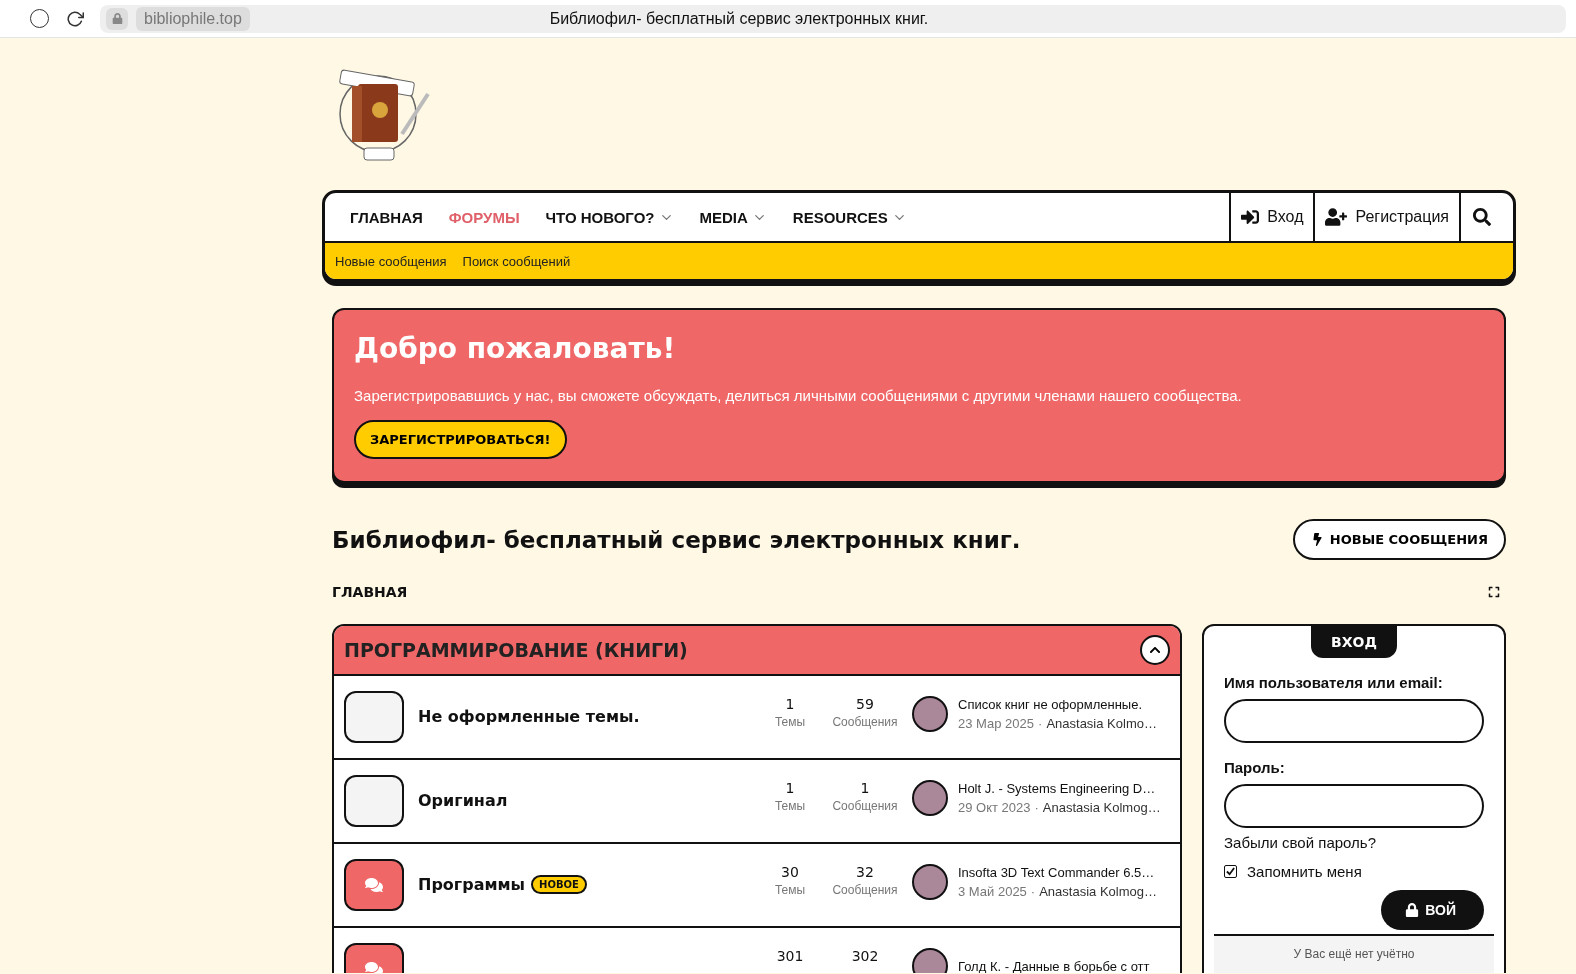  Describe the element at coordinates (996, 723) in the screenshot. I see `last-post-date: 23 Мар 2025` at that location.